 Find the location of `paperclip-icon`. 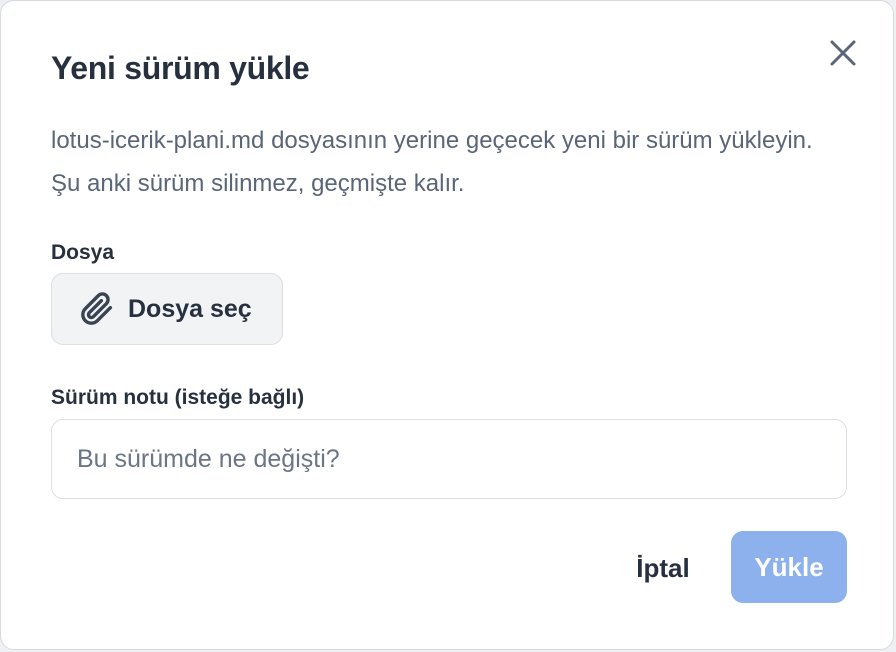

paperclip-icon is located at coordinates (97, 309).